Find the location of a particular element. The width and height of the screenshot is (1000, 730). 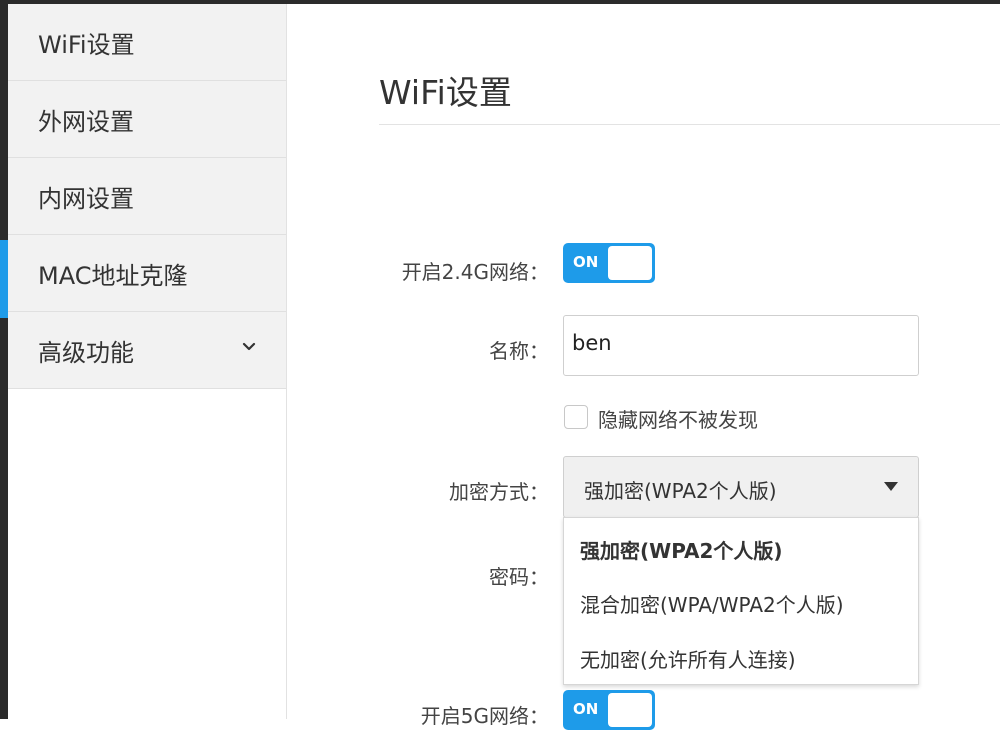

title-divider is located at coordinates (689, 124).